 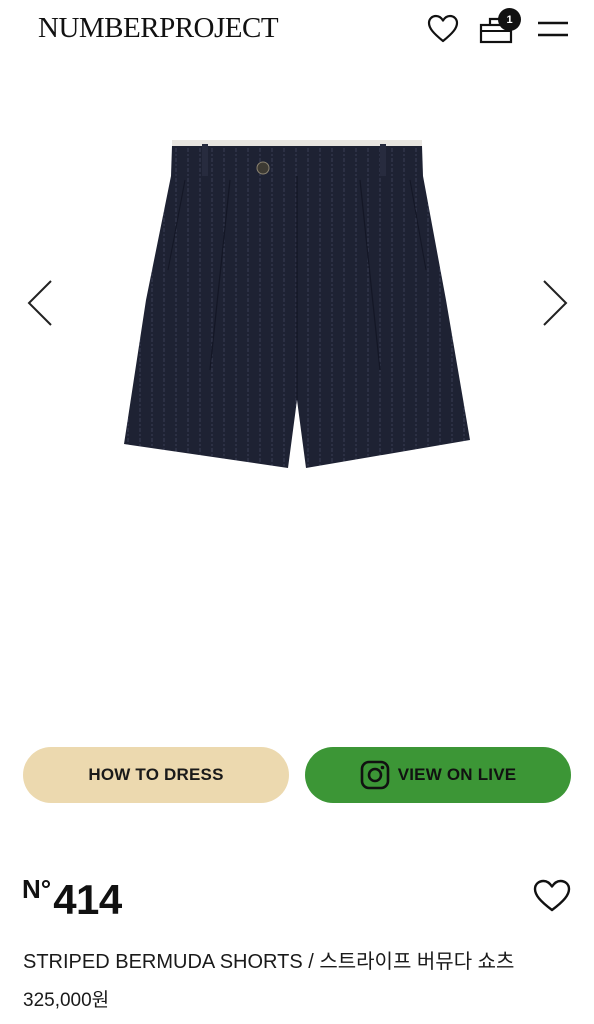 I want to click on chevron-right-icon, so click(x=555, y=303).